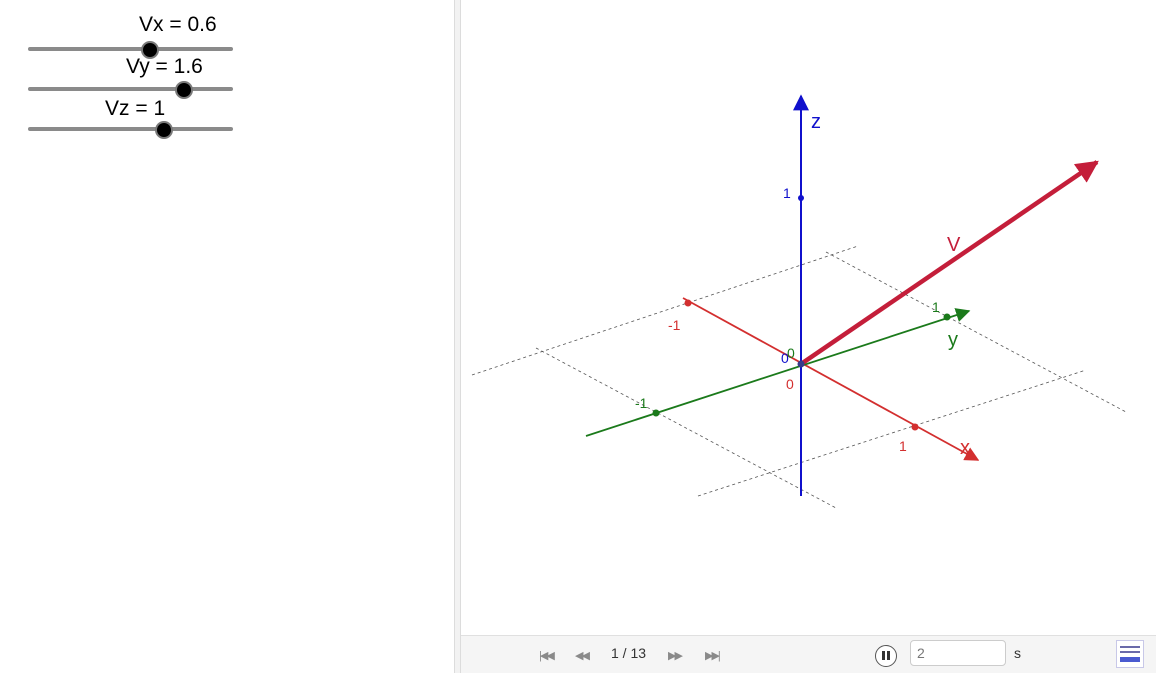 This screenshot has height=673, width=1156. I want to click on slider-vy: Vy = 1.6, so click(130, 76).